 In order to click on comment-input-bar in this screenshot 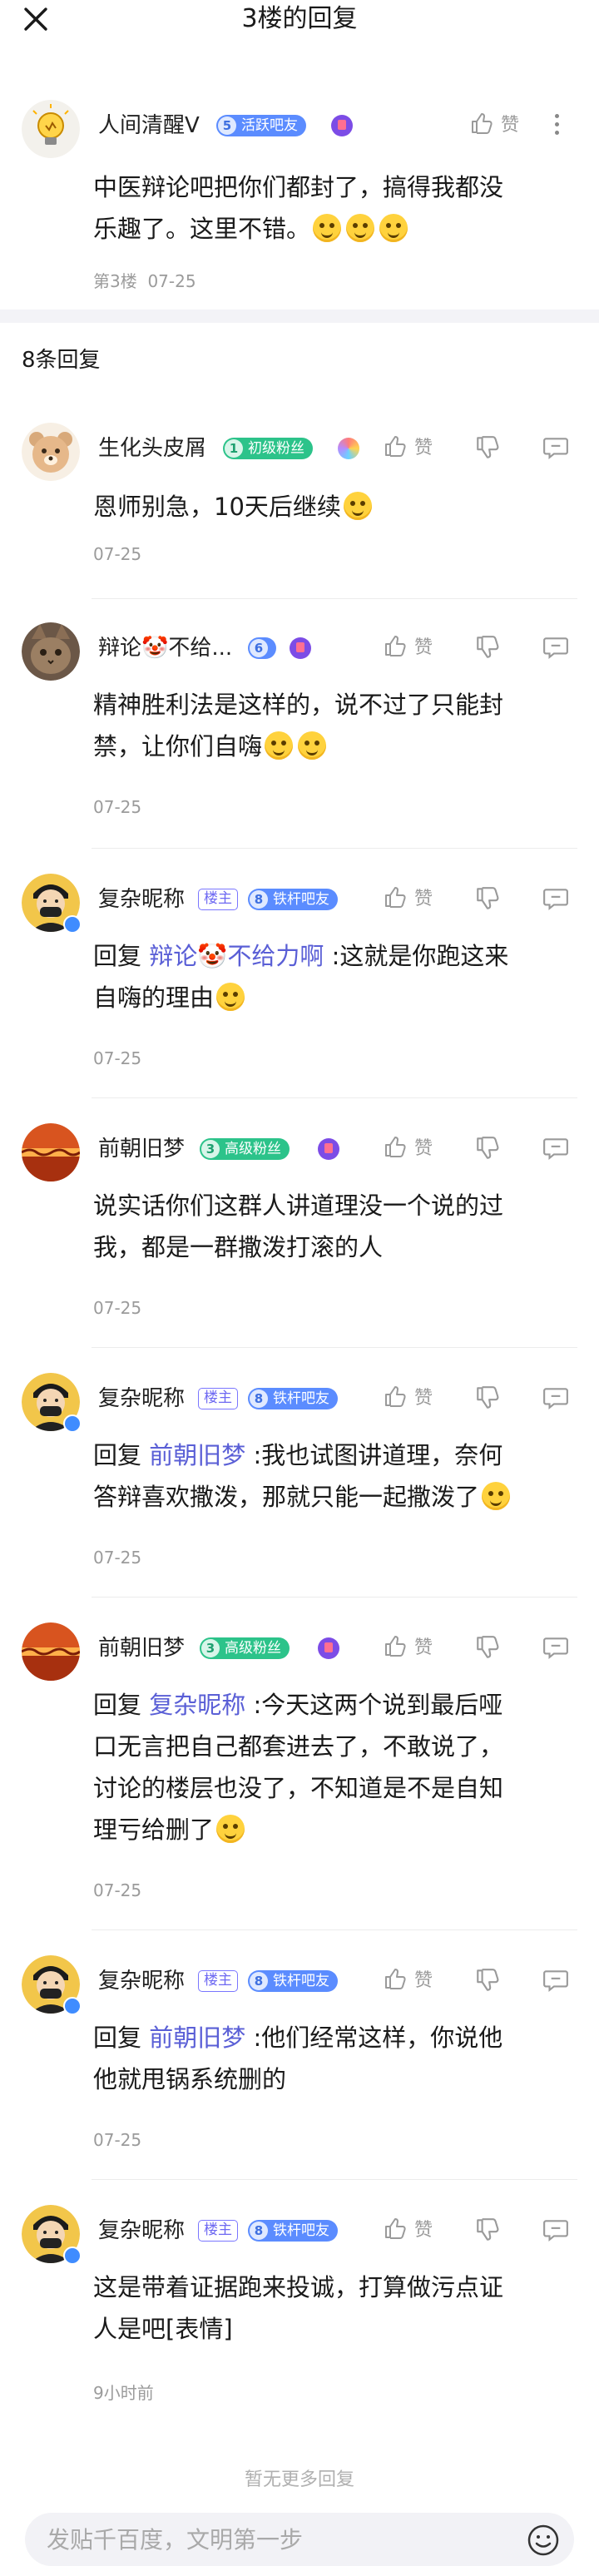, I will do `click(299, 2539)`.